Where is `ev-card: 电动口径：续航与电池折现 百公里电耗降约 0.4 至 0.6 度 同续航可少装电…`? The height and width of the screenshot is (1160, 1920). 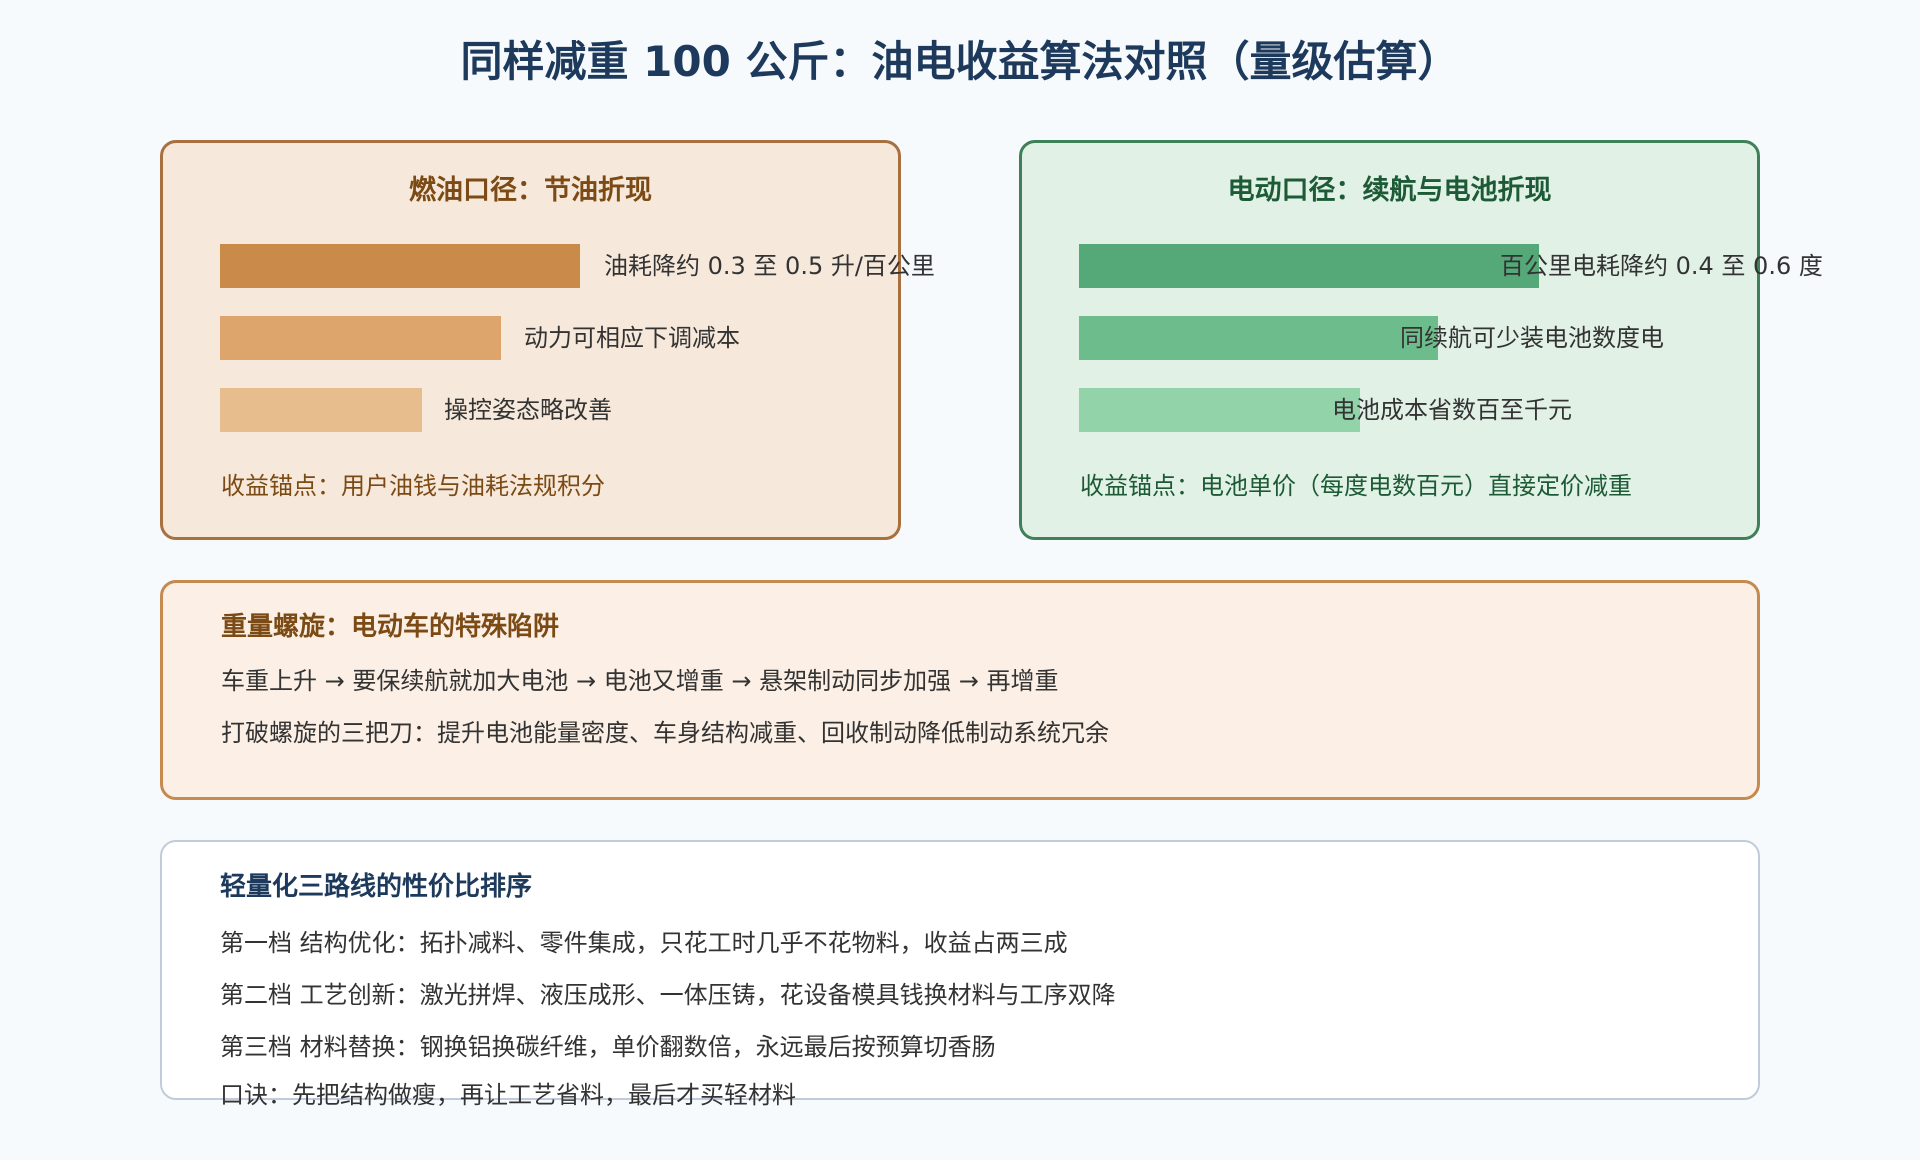
ev-card: 电动口径：续航与电池折现 百公里电耗降约 0.4 至 0.6 度 同续航可少装电… is located at coordinates (1421, 340).